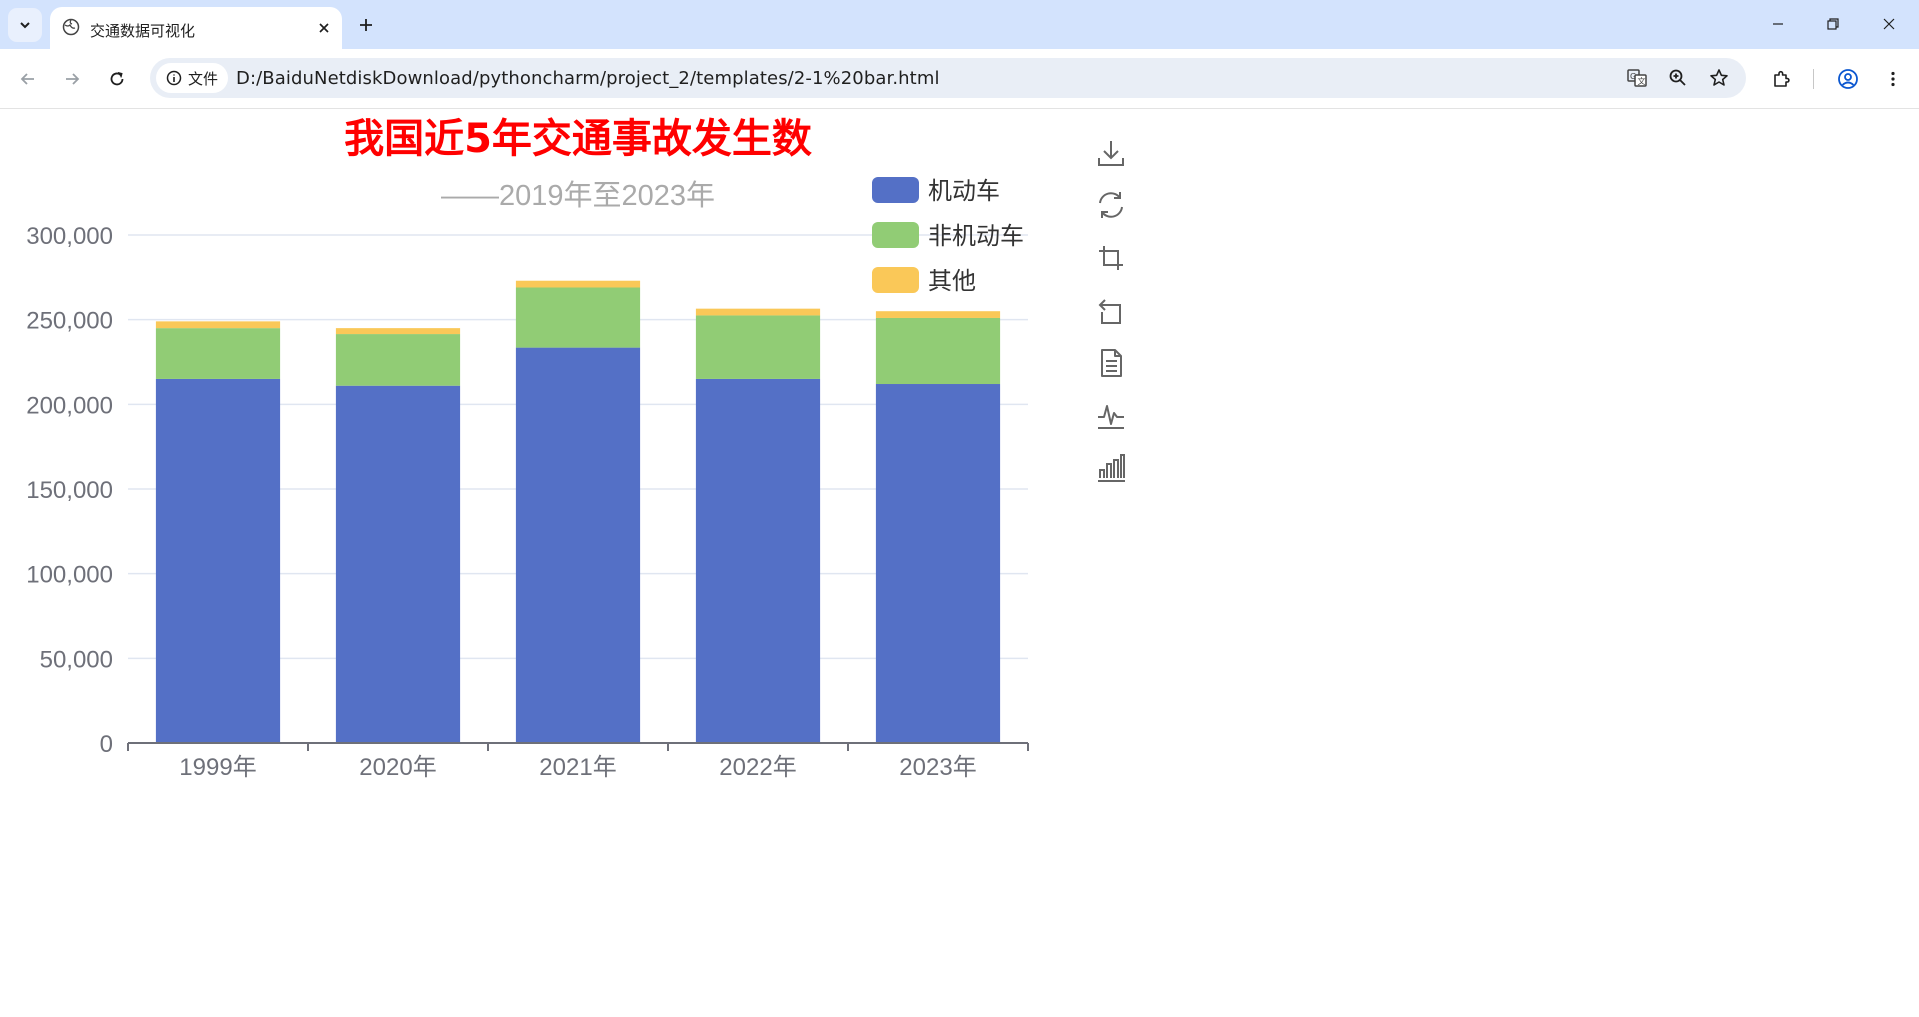 This screenshot has width=1919, height=1017. I want to click on minimize-button, so click(1778, 24).